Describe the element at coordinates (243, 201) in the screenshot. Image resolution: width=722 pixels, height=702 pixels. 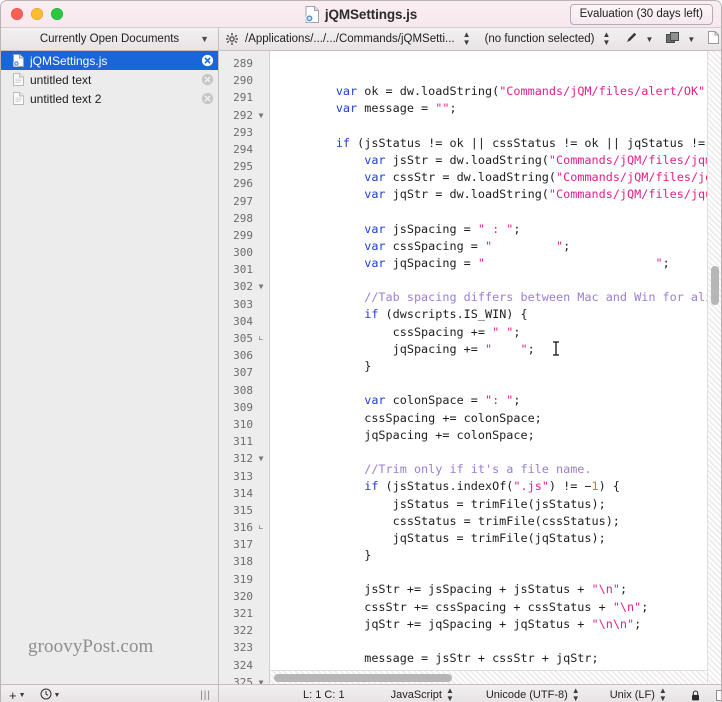
I see `line-number: 297` at that location.